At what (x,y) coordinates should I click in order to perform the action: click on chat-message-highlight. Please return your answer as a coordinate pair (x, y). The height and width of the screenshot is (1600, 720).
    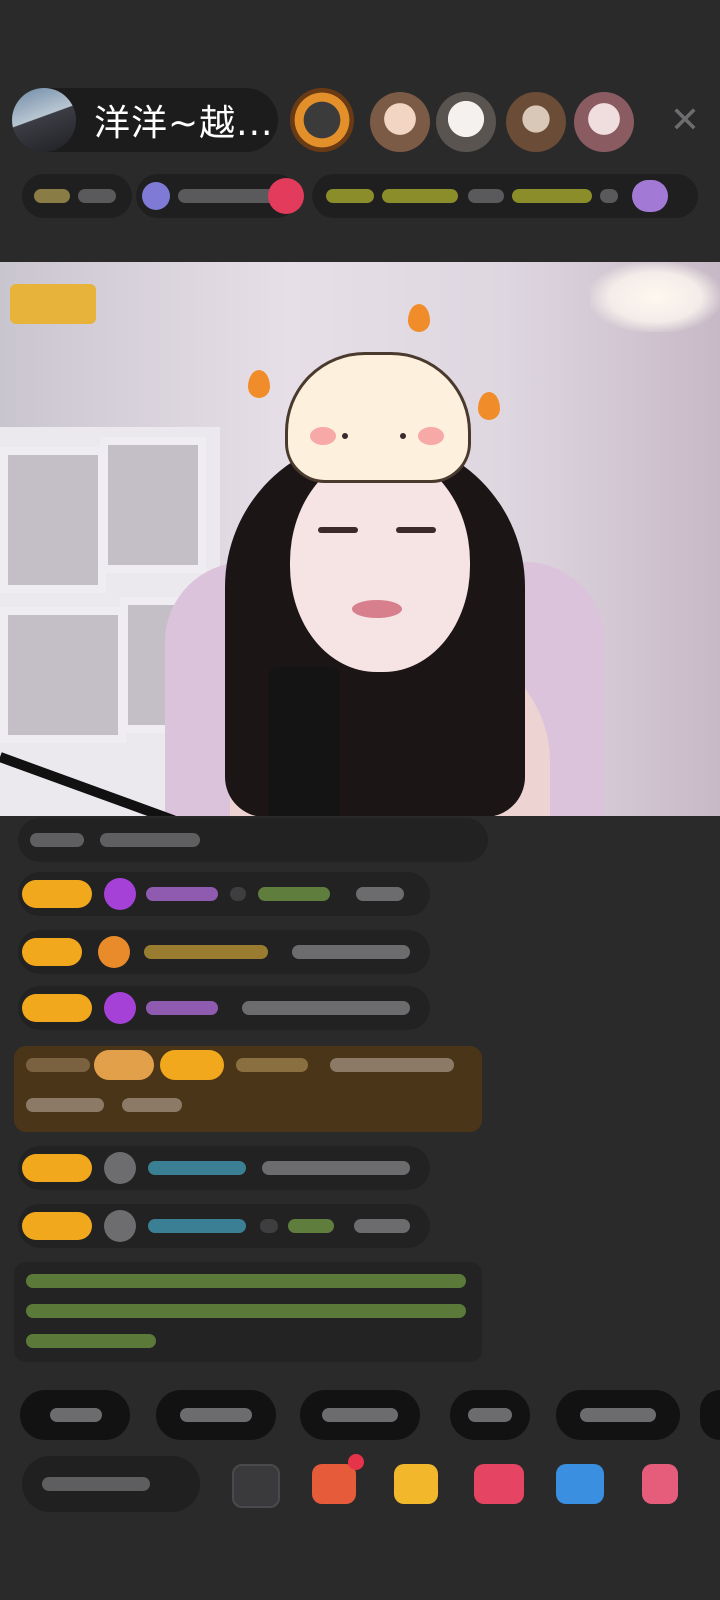
    Looking at the image, I should click on (248, 1089).